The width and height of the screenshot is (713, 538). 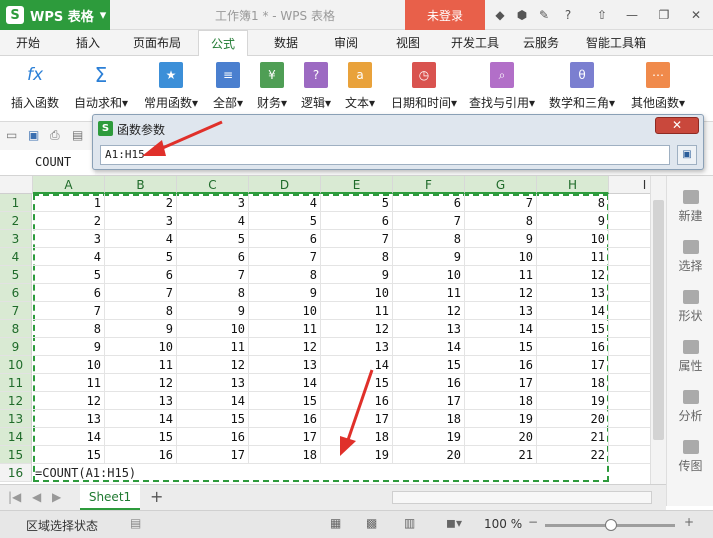 What do you see at coordinates (690, 457) in the screenshot?
I see `side-upload-image-button: 传图` at bounding box center [690, 457].